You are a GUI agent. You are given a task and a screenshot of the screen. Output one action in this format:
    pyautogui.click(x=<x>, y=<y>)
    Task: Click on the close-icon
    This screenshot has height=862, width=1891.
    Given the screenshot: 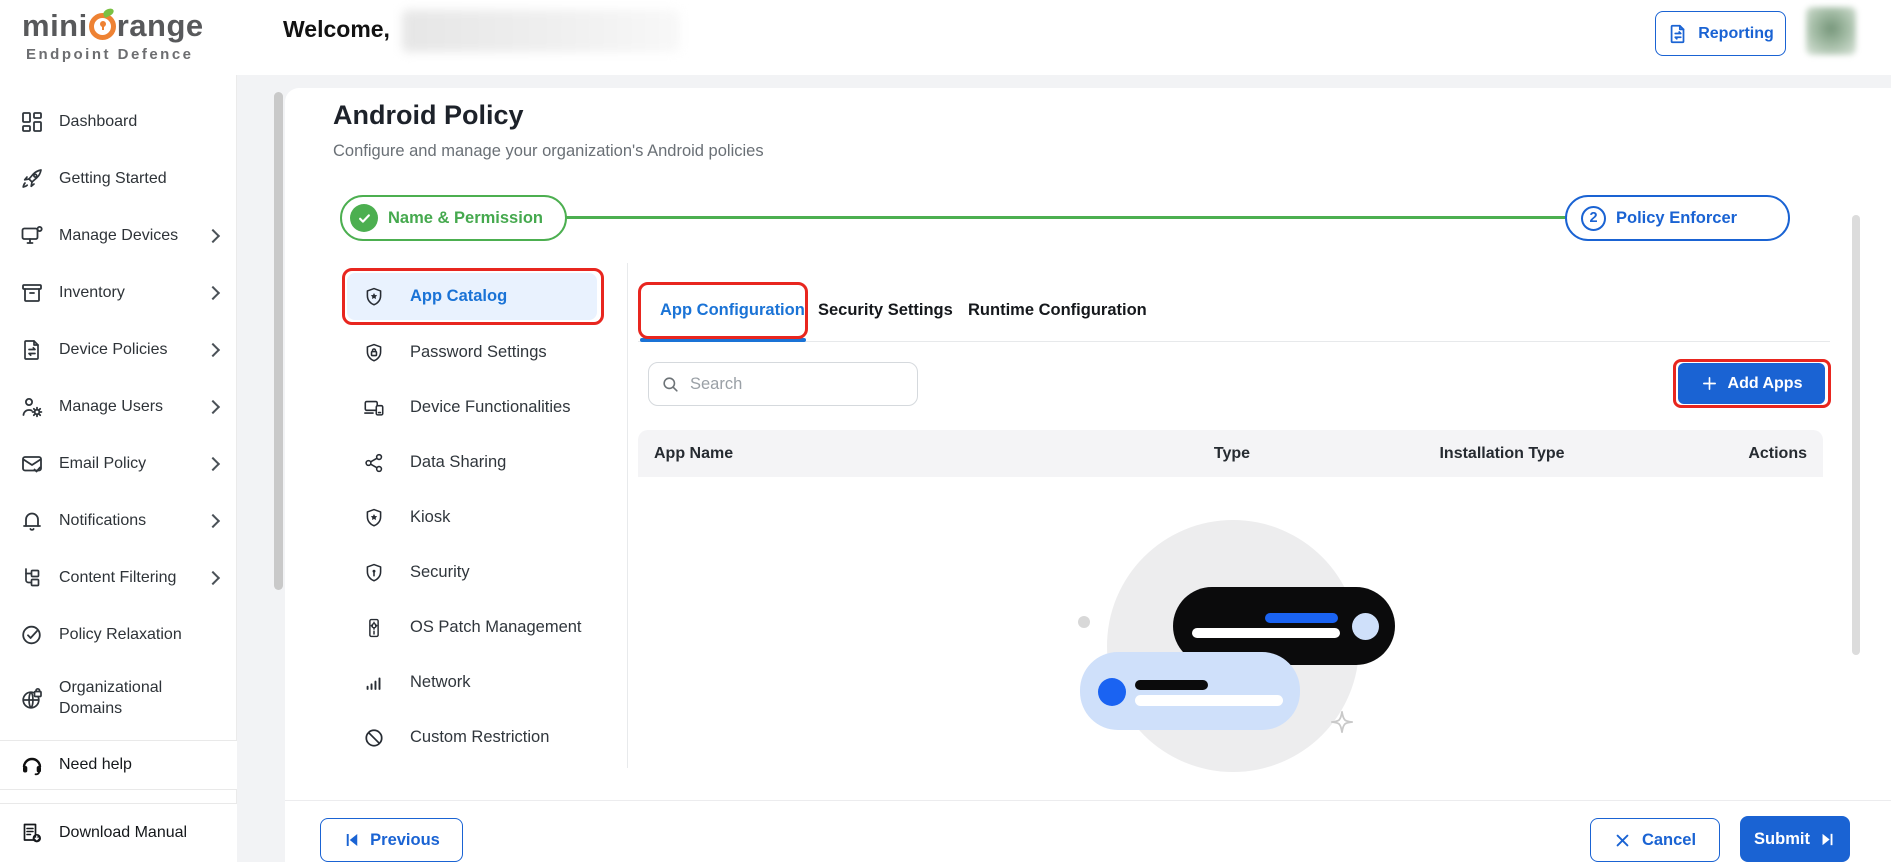 What is the action you would take?
    pyautogui.click(x=1622, y=840)
    